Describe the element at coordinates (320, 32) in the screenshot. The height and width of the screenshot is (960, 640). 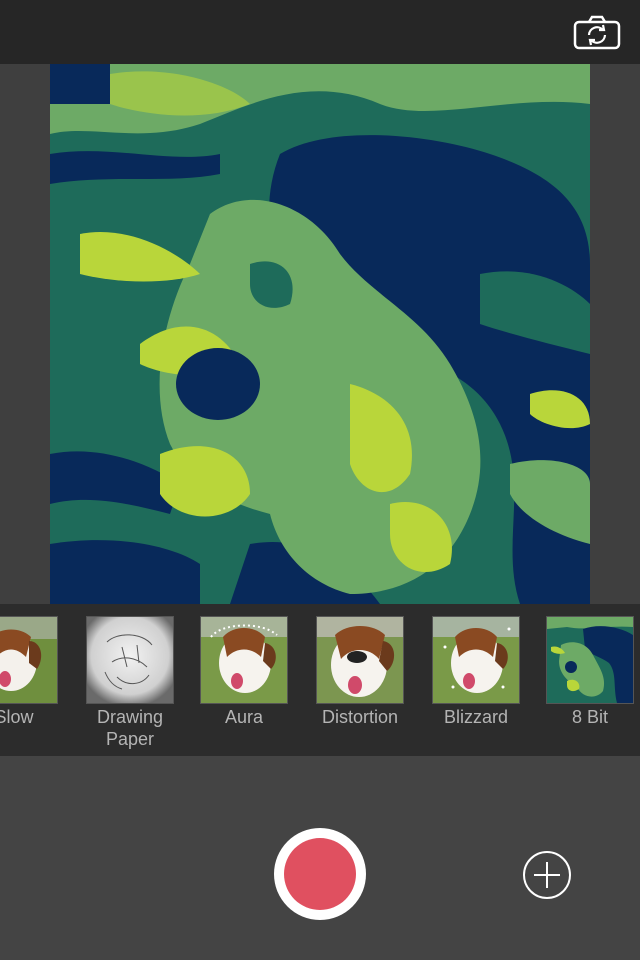
I see `top-bar` at that location.